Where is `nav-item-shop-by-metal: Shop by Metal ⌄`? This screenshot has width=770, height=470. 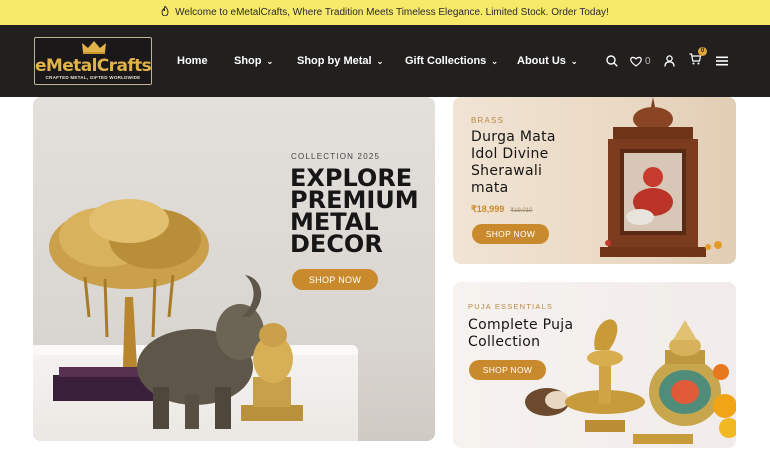 nav-item-shop-by-metal: Shop by Metal ⌄ is located at coordinates (340, 61).